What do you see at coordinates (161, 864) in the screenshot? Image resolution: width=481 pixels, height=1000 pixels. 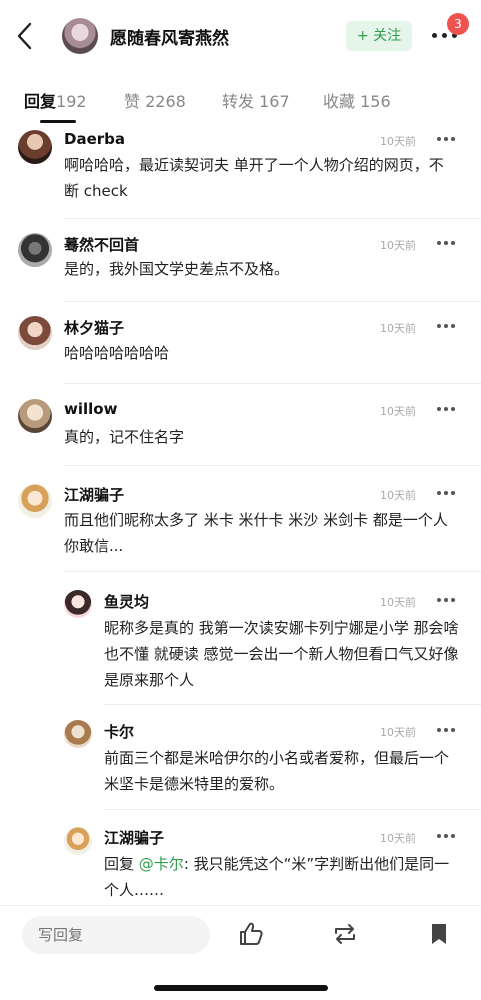 I see `mention-link: @卡尔` at bounding box center [161, 864].